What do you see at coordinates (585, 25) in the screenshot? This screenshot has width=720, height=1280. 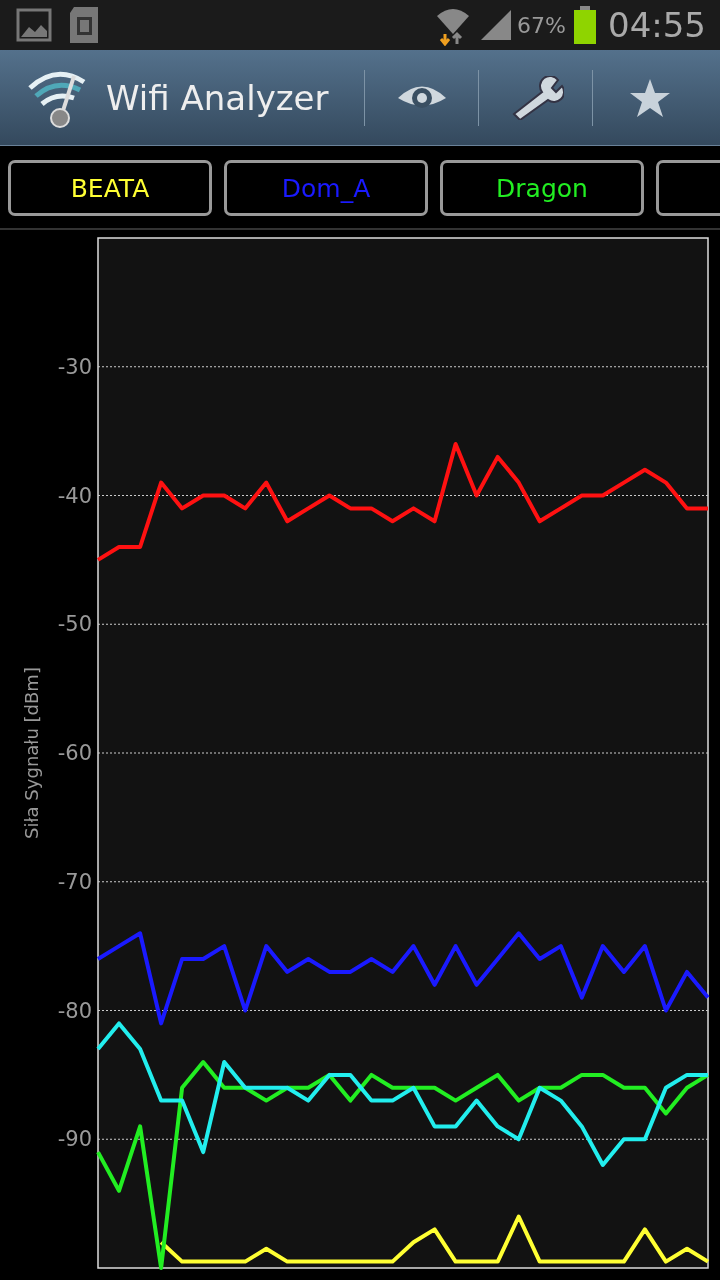 I see `battery-icon` at bounding box center [585, 25].